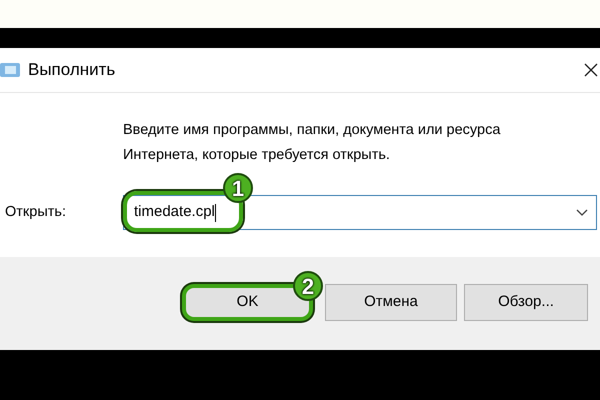 This screenshot has height=400, width=600. What do you see at coordinates (312, 143) in the screenshot?
I see `instruction-text: Введите имя программы, папки, документа или ресурса Интернета, которые требуется открыть.` at bounding box center [312, 143].